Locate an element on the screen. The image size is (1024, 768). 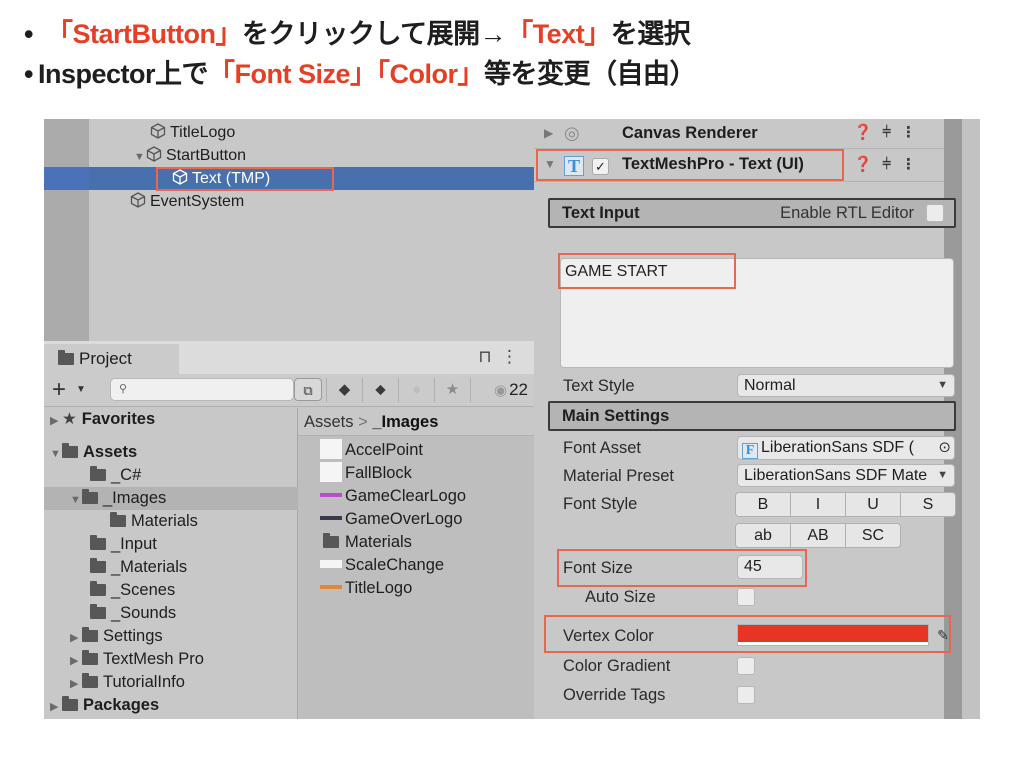
tree-item-c-sharp: _C# is located at coordinates (171, 475).